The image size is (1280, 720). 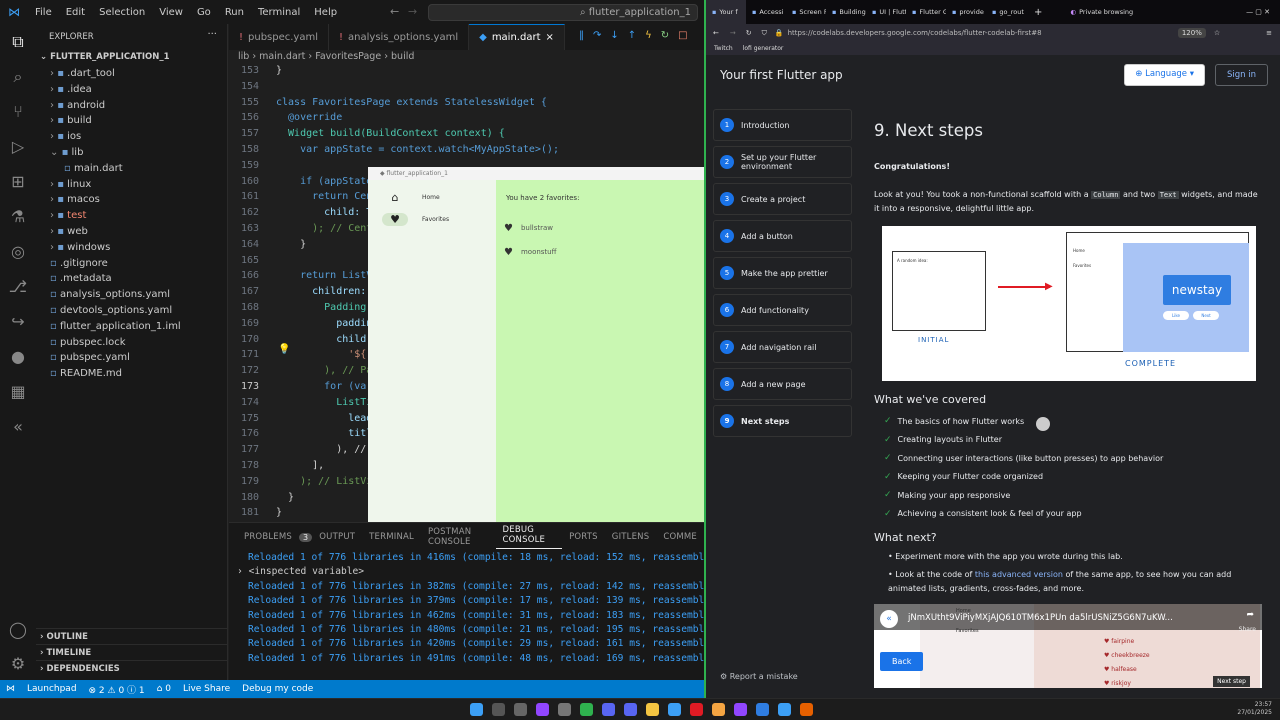 I want to click on bookmark-lofi: lofi generator, so click(x=763, y=48).